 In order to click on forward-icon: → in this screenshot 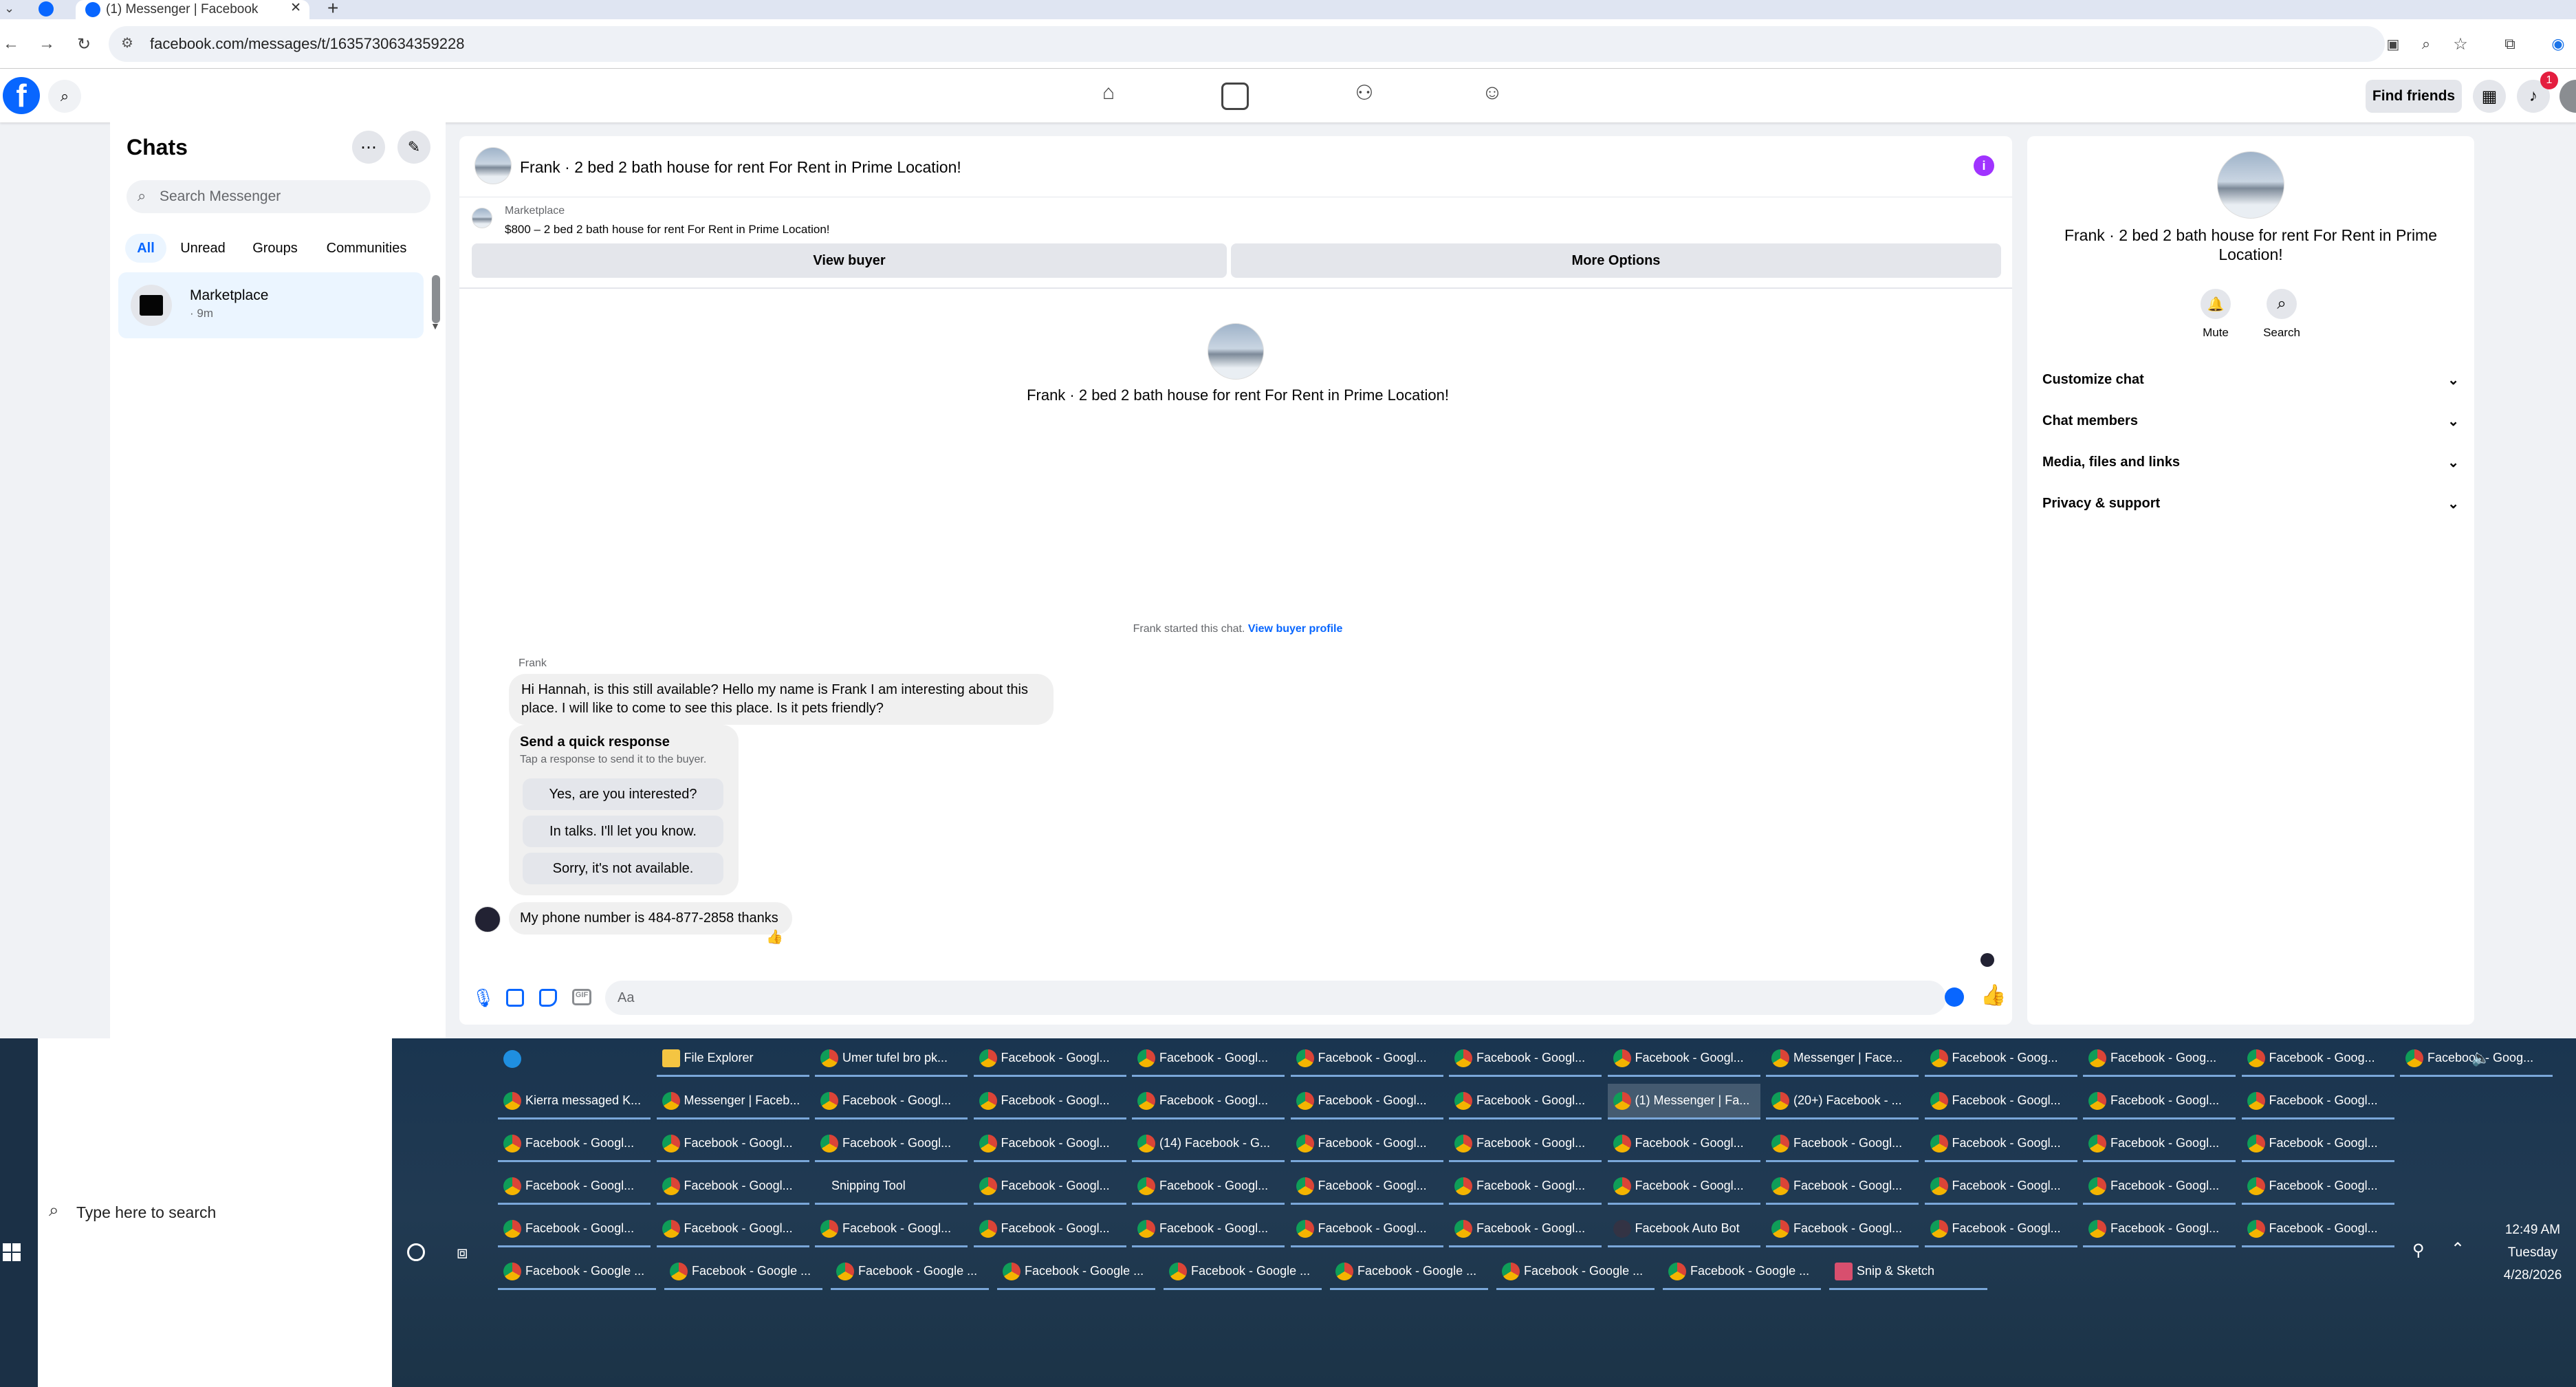, I will do `click(47, 44)`.